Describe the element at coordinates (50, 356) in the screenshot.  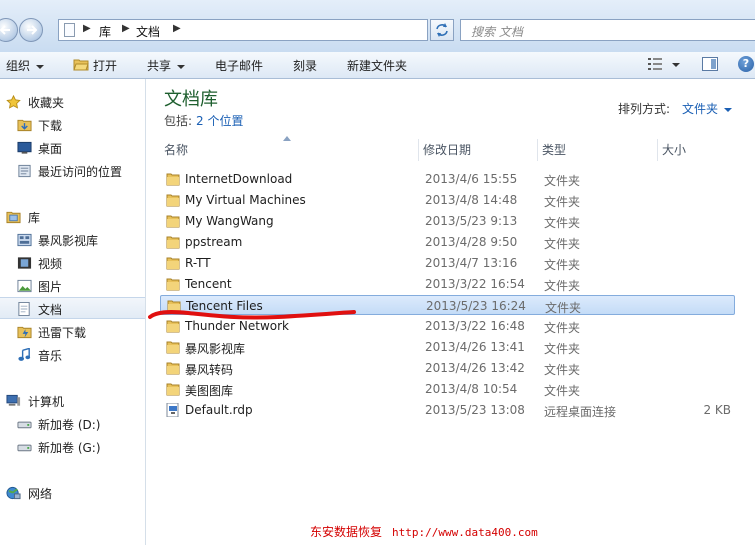
I see `sidebar-item-label: 音乐` at that location.